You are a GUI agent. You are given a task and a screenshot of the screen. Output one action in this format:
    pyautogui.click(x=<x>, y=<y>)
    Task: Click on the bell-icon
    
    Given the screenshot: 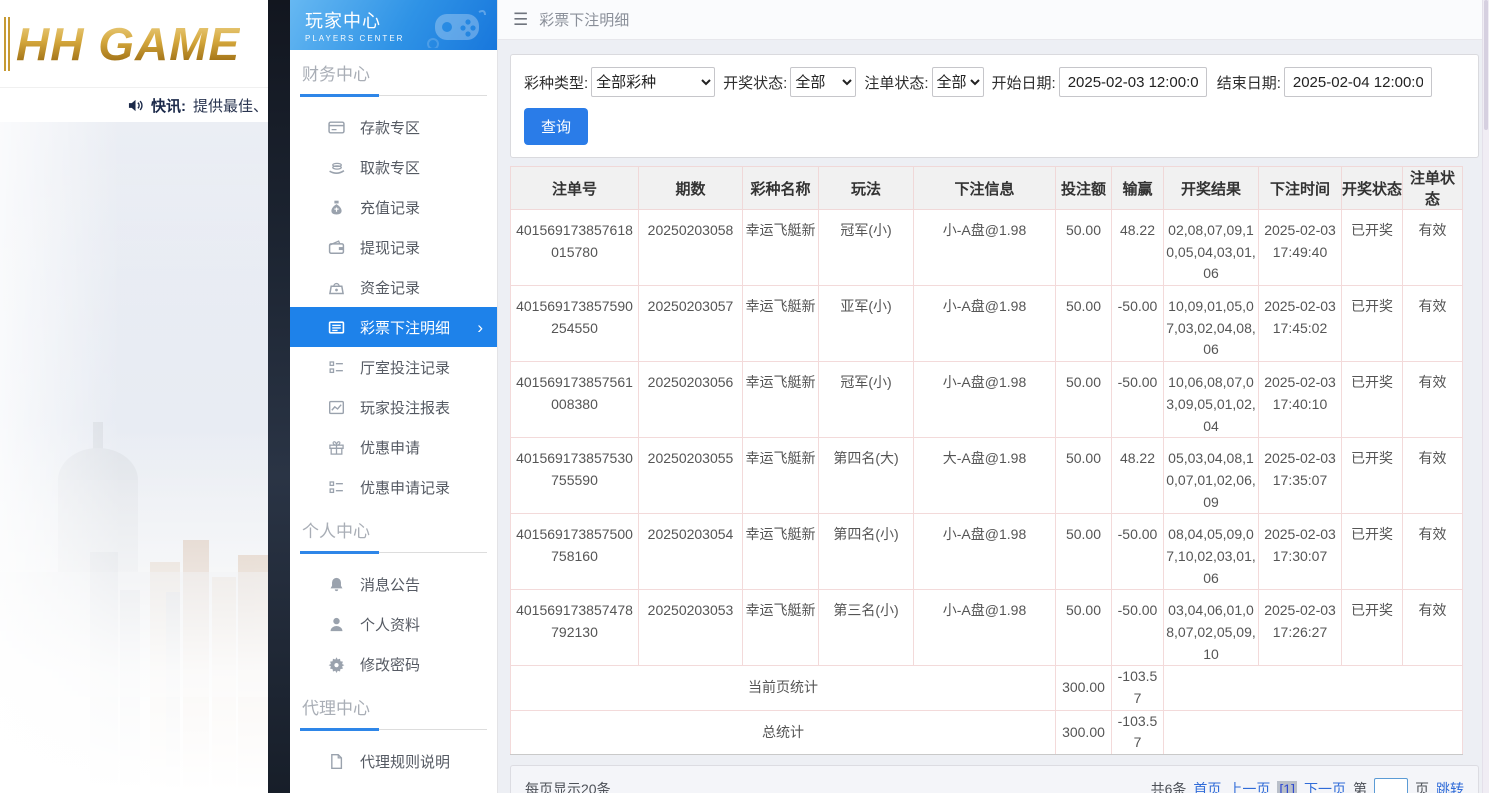 What is the action you would take?
    pyautogui.click(x=336, y=584)
    